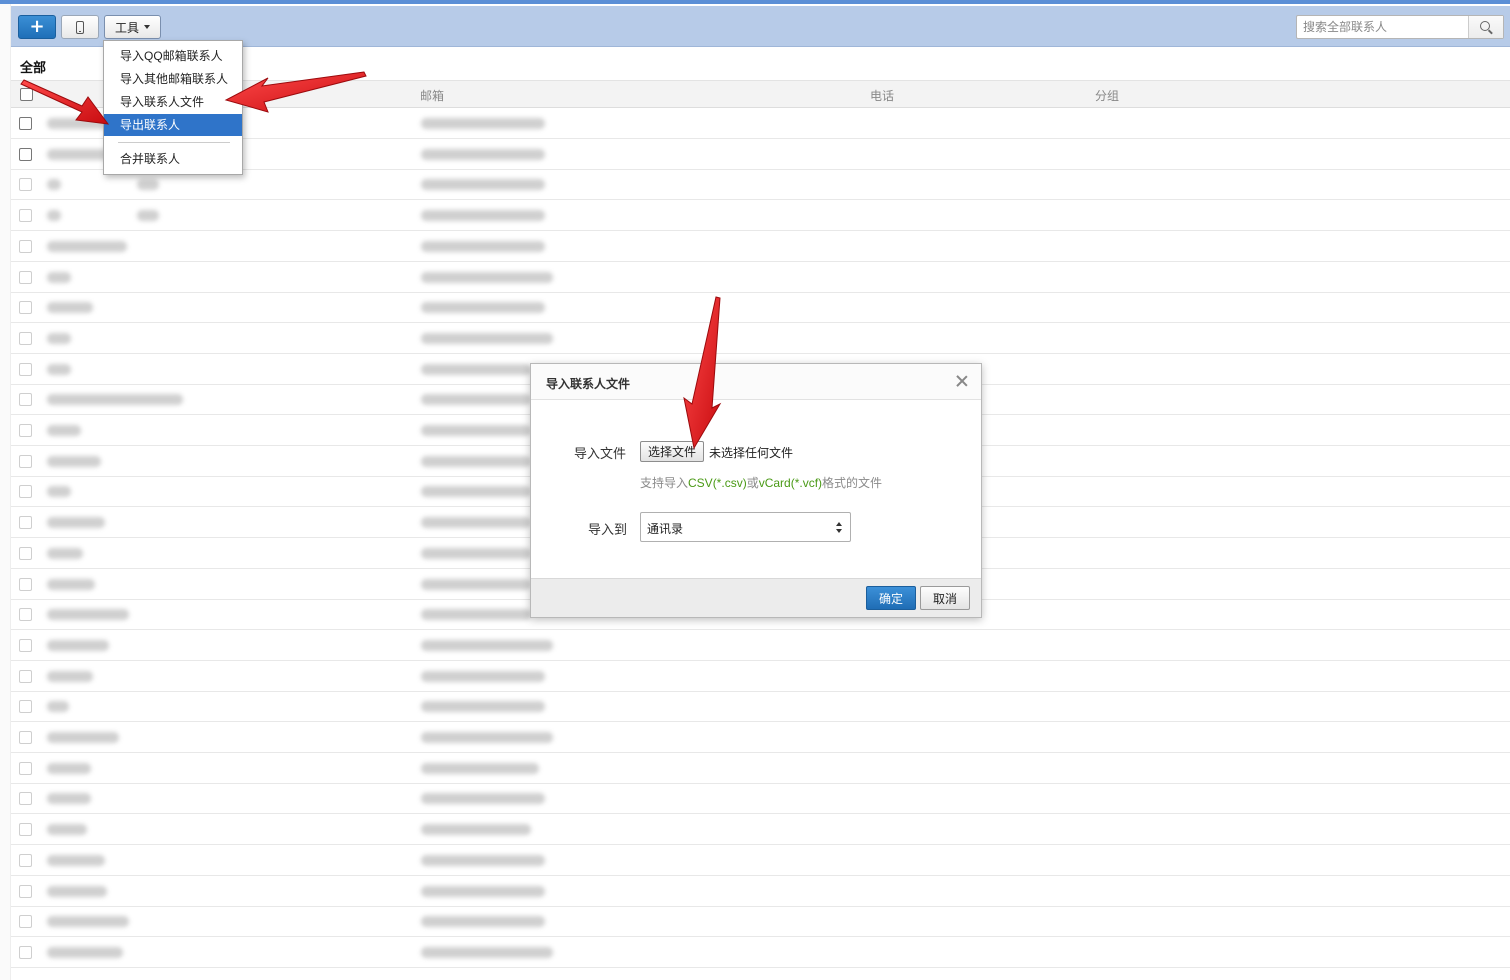 The width and height of the screenshot is (1510, 980). Describe the element at coordinates (945, 598) in the screenshot. I see `cancel-button: 取消` at that location.